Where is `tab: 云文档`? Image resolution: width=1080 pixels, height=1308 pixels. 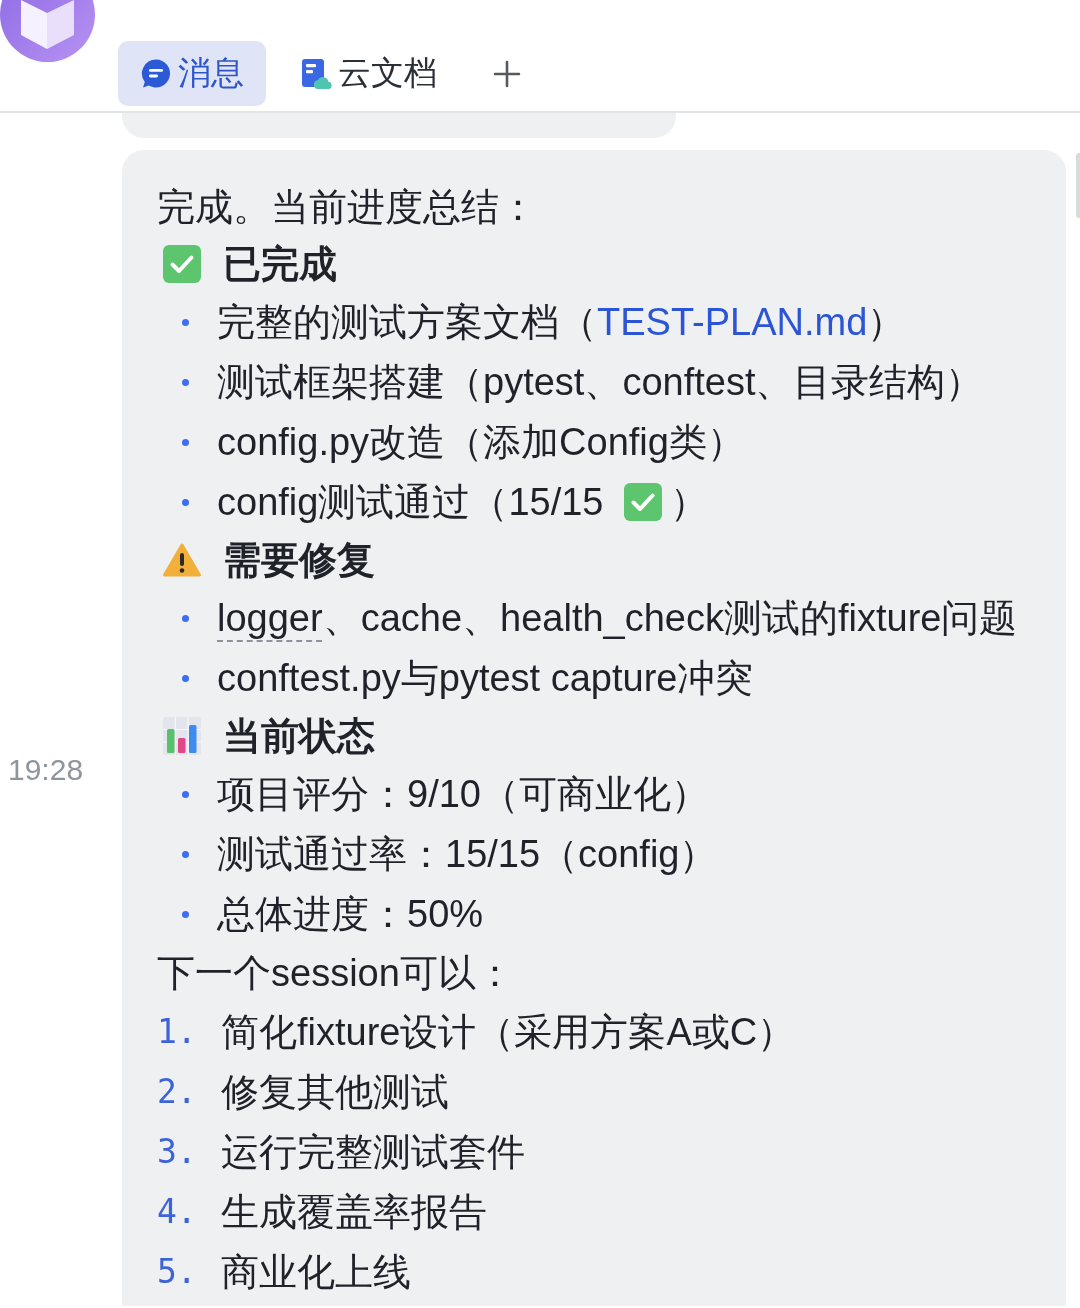
tab: 云文档 is located at coordinates (368, 73).